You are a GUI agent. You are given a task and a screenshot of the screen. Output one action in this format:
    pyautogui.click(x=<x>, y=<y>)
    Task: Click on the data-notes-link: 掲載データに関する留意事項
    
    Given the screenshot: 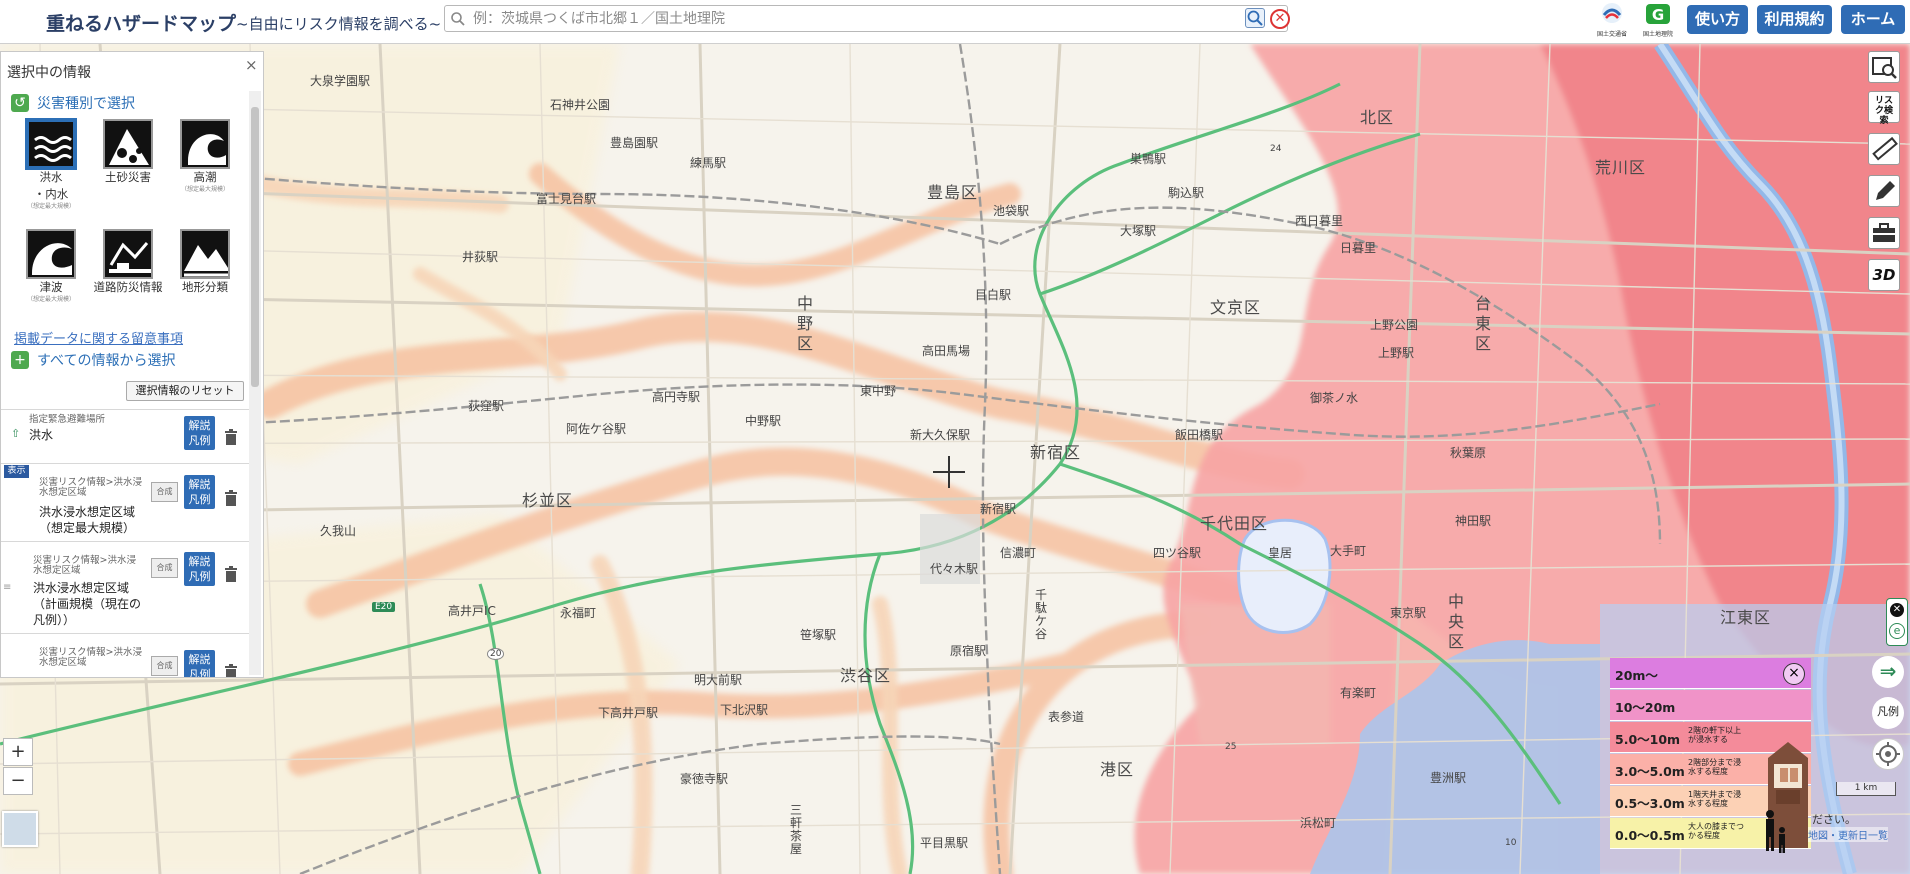 What is the action you would take?
    pyautogui.click(x=98, y=337)
    